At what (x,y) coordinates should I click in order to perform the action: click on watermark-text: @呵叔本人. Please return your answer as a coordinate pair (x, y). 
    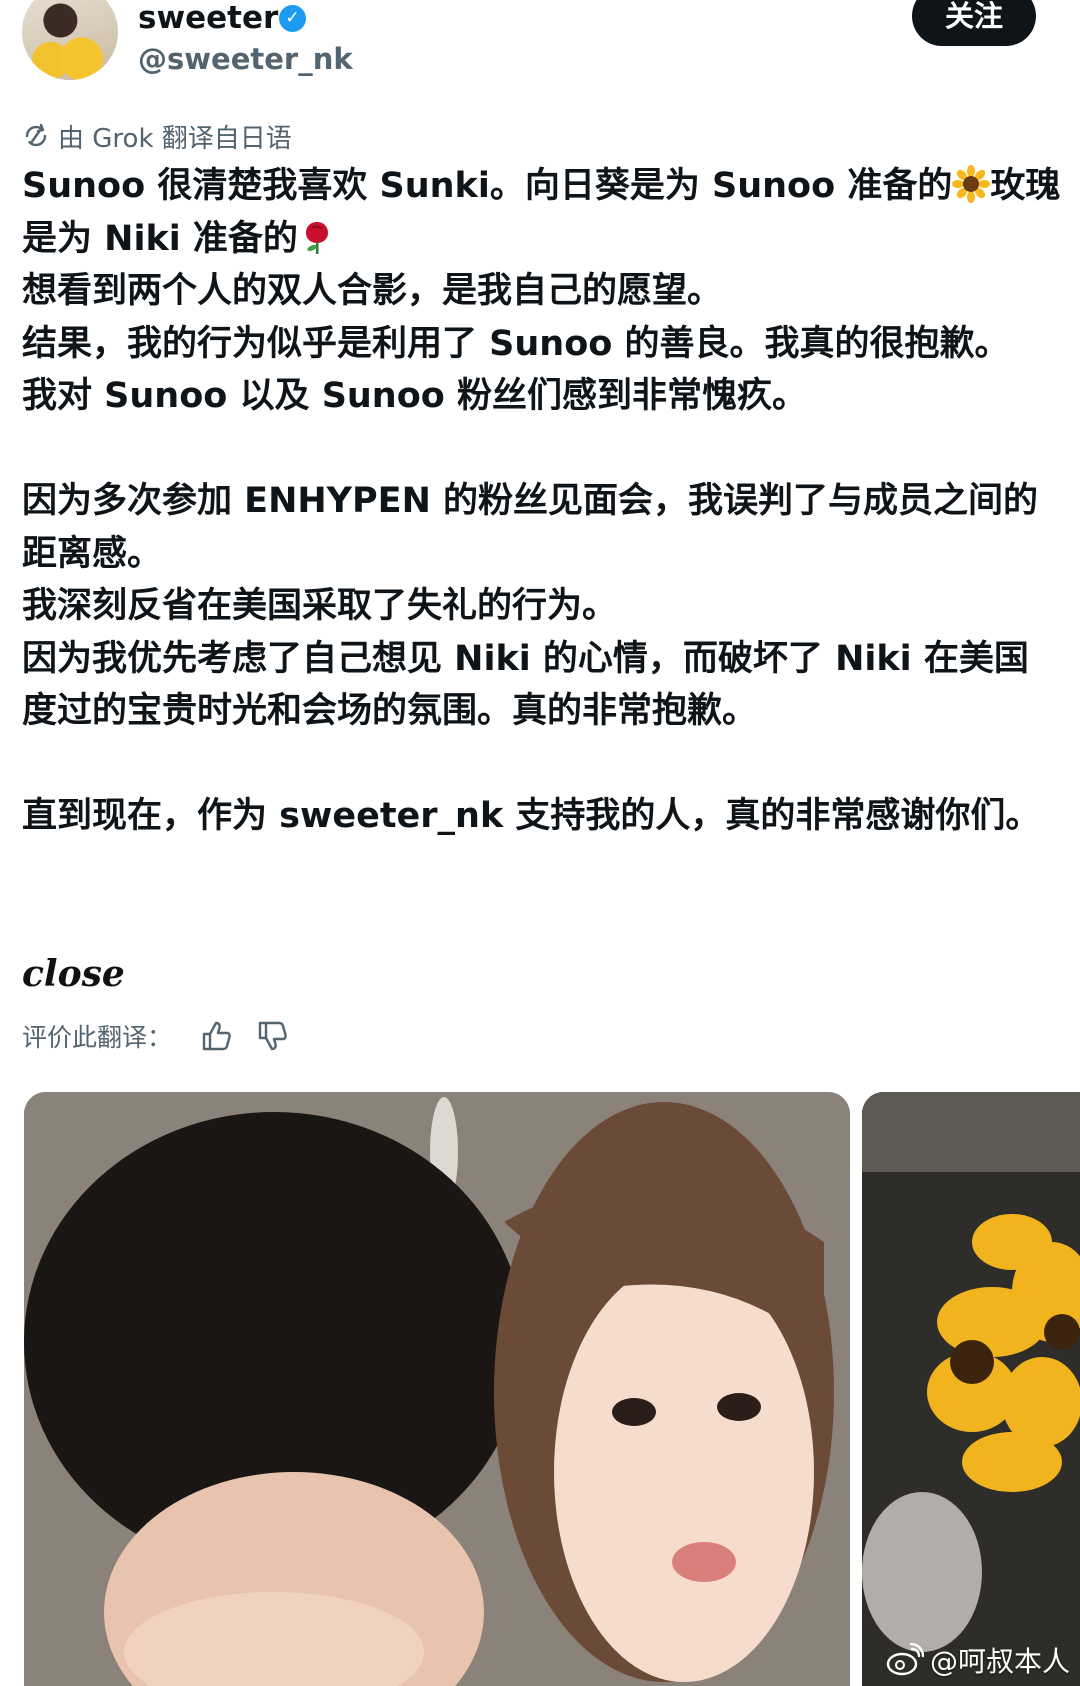
    Looking at the image, I should click on (1000, 1661).